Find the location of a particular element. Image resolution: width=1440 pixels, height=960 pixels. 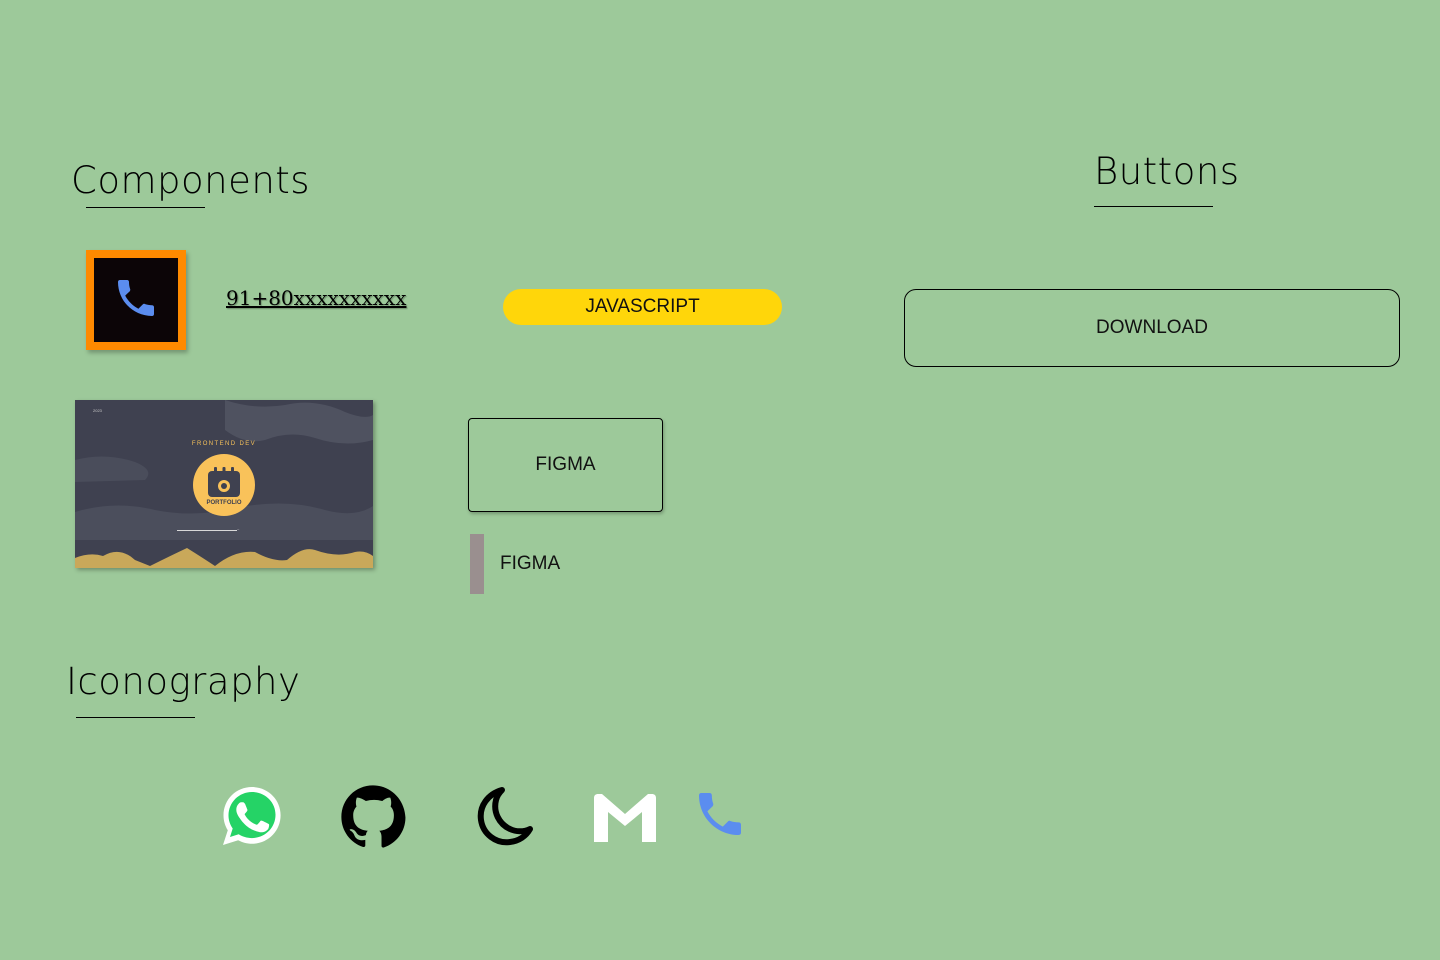

gmail-icon is located at coordinates (625, 818).